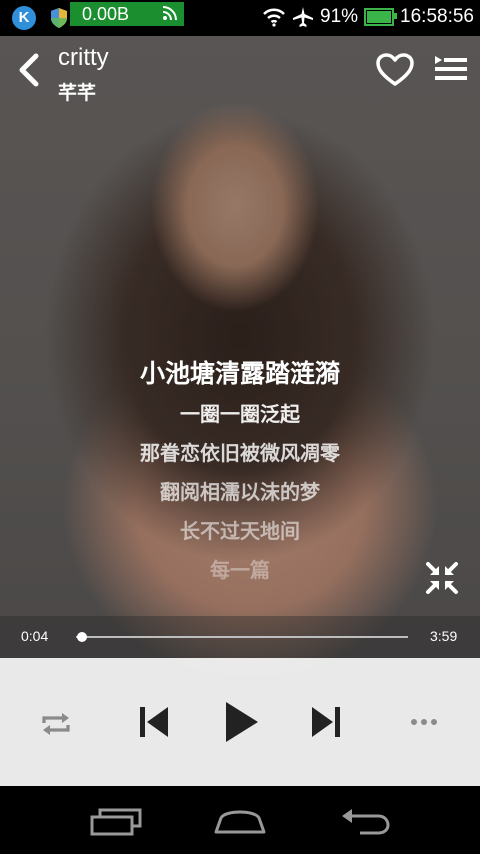 This screenshot has height=854, width=480. What do you see at coordinates (81, 637) in the screenshot?
I see `seek-thumb` at bounding box center [81, 637].